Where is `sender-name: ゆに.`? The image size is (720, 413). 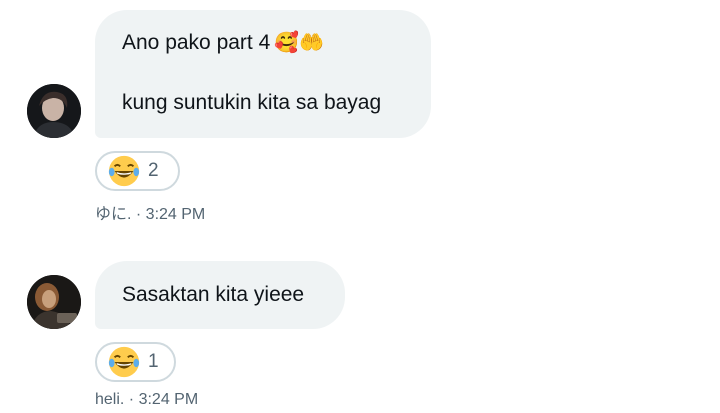
sender-name: ゆに. is located at coordinates (113, 214).